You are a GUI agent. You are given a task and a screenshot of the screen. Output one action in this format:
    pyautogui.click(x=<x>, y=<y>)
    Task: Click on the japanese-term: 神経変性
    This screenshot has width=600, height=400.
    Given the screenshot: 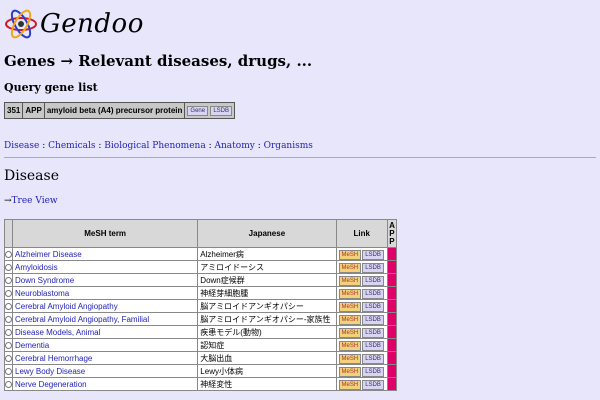 What is the action you would take?
    pyautogui.click(x=267, y=384)
    